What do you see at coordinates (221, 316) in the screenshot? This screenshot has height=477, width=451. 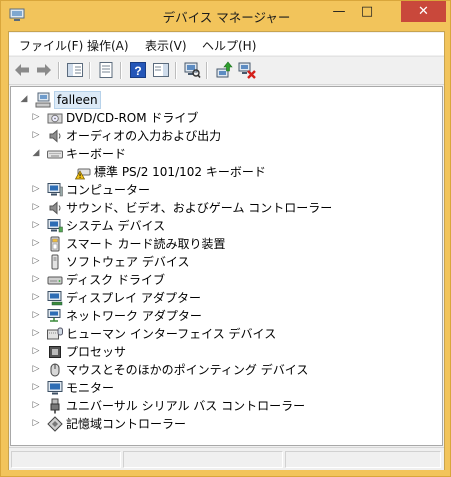 I see `tree-item-network-adapters: ▷ ネットワーク アダプター` at bounding box center [221, 316].